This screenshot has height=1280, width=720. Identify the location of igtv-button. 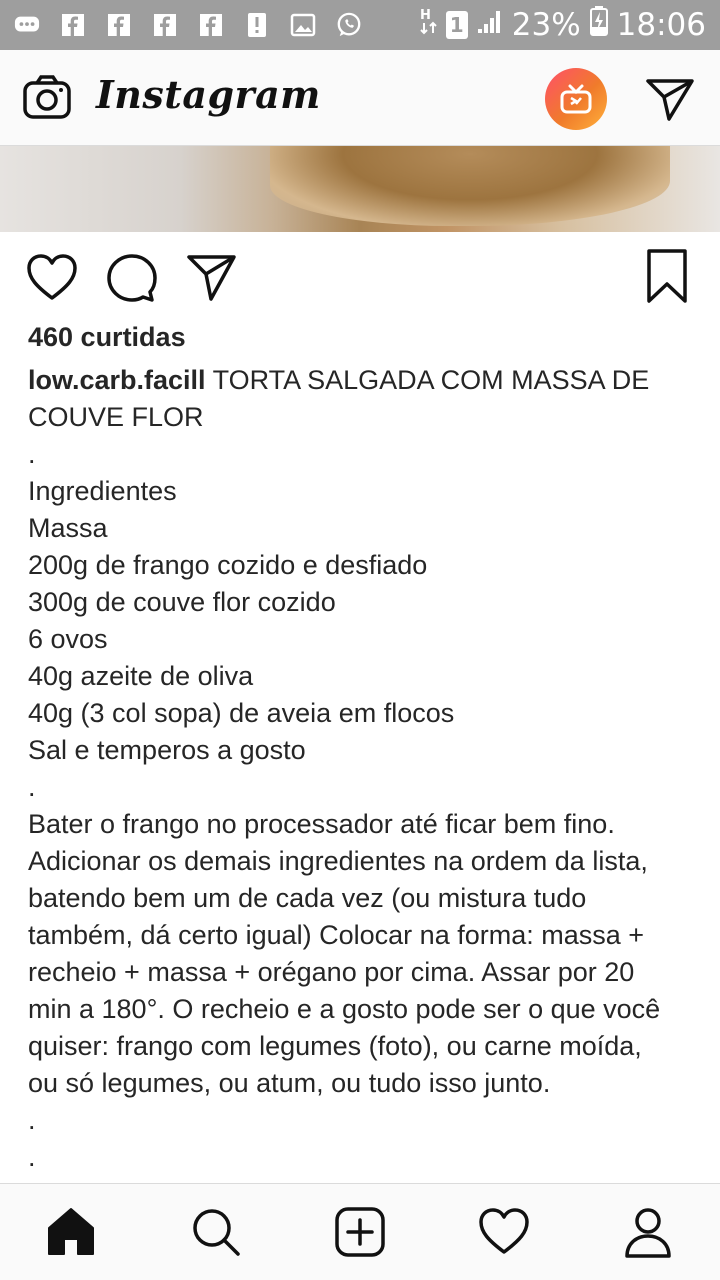
(576, 99).